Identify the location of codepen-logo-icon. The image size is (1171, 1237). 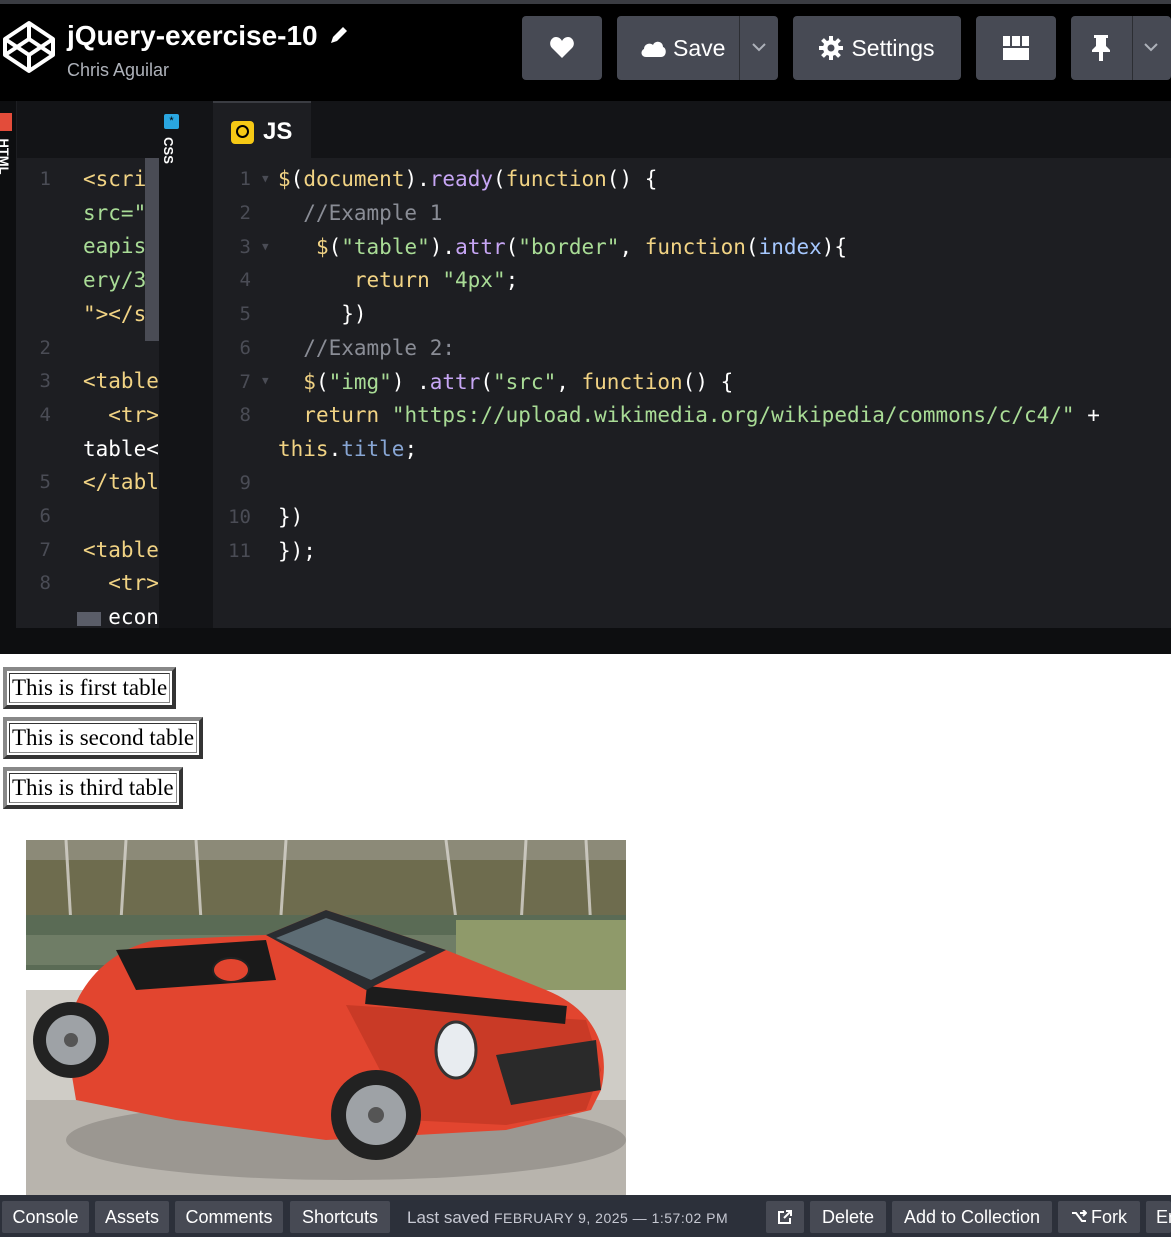
(29, 47).